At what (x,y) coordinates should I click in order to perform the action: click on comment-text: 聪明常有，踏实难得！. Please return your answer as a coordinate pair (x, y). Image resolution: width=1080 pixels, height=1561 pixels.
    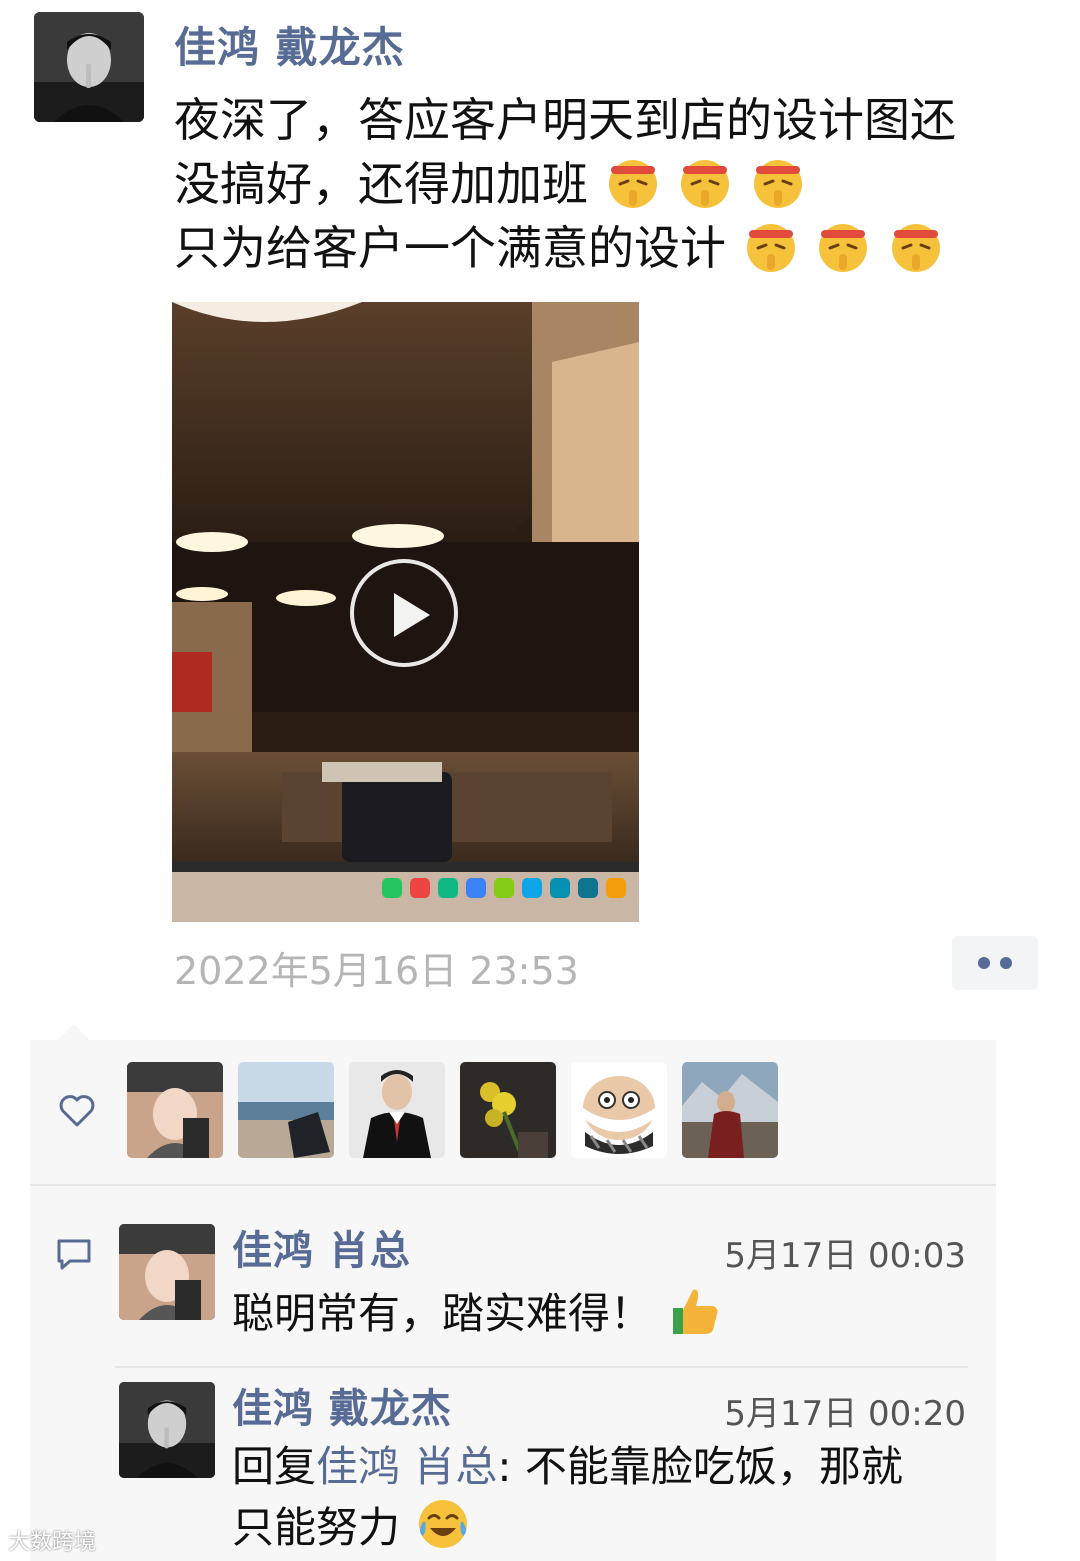
    Looking at the image, I should click on (477, 1312).